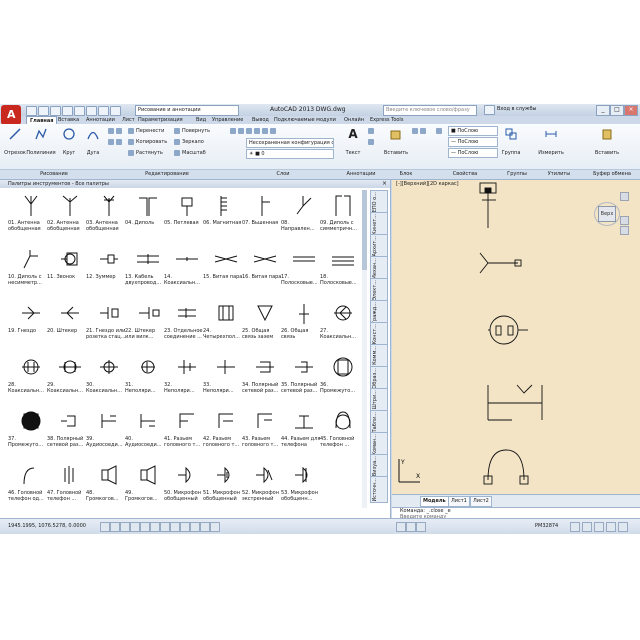  Describe the element at coordinates (301, 325) in the screenshot. I see `palette-tool-26: 26. Общая связь` at that location.